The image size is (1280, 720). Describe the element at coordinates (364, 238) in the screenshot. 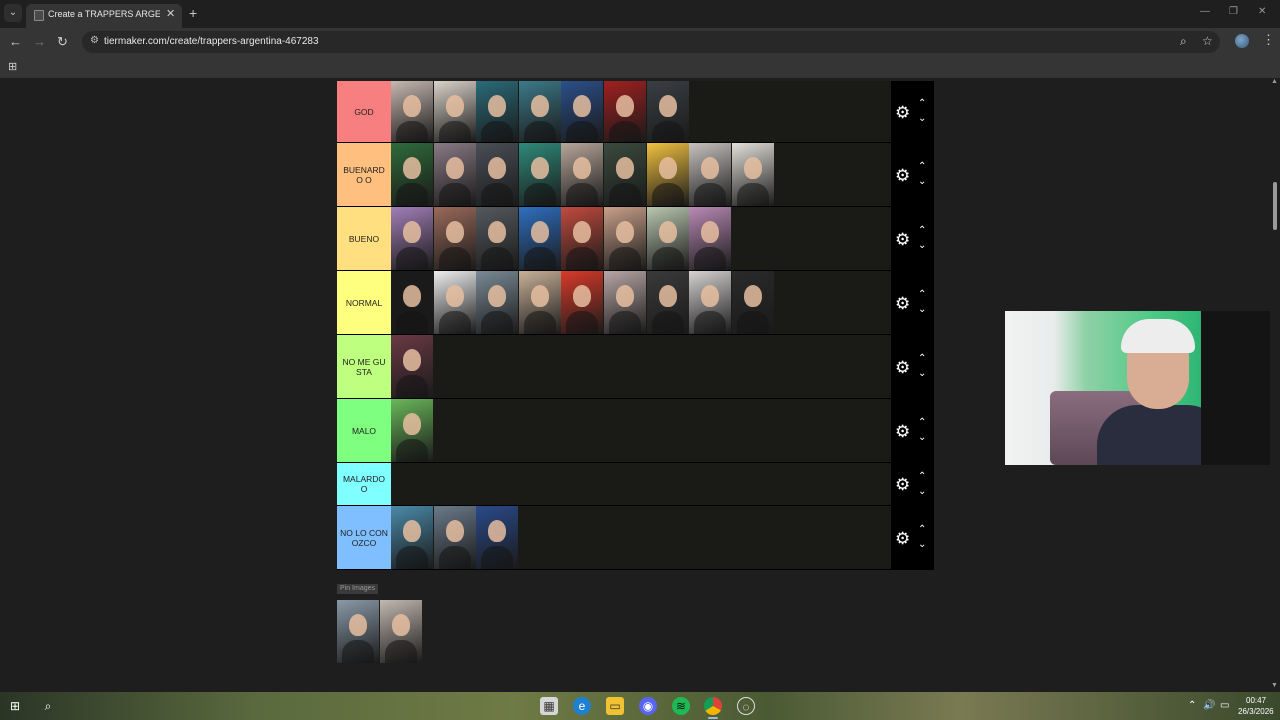

I see `tier-label: BUENO` at that location.